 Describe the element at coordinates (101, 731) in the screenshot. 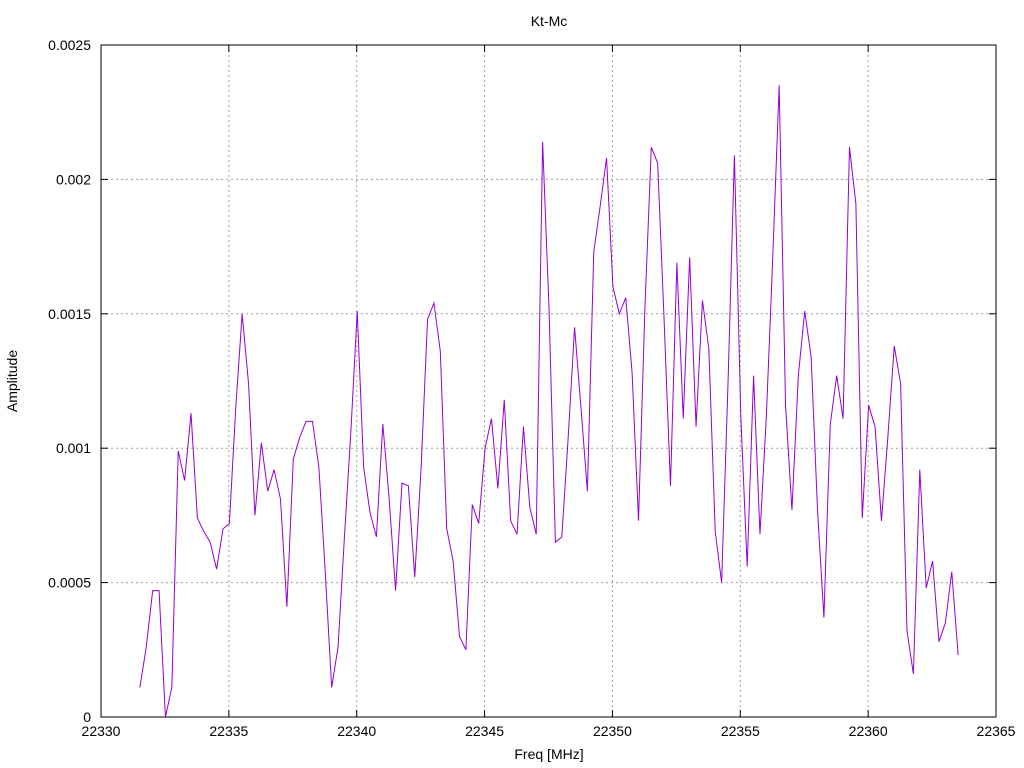

I see `x-tick-label: 22330` at that location.